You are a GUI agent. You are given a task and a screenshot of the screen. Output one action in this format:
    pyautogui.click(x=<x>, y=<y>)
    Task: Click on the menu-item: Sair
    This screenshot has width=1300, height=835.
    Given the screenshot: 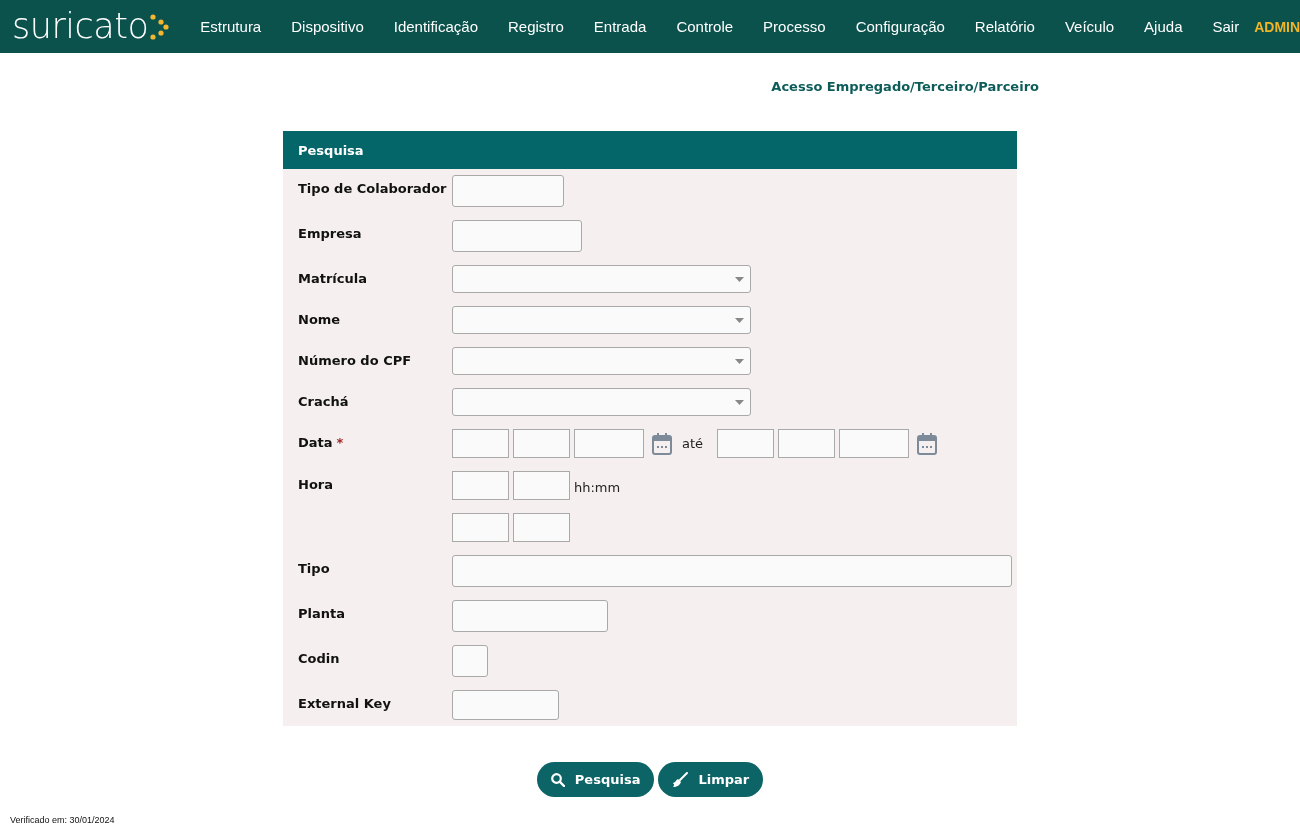 What is the action you would take?
    pyautogui.click(x=1226, y=26)
    